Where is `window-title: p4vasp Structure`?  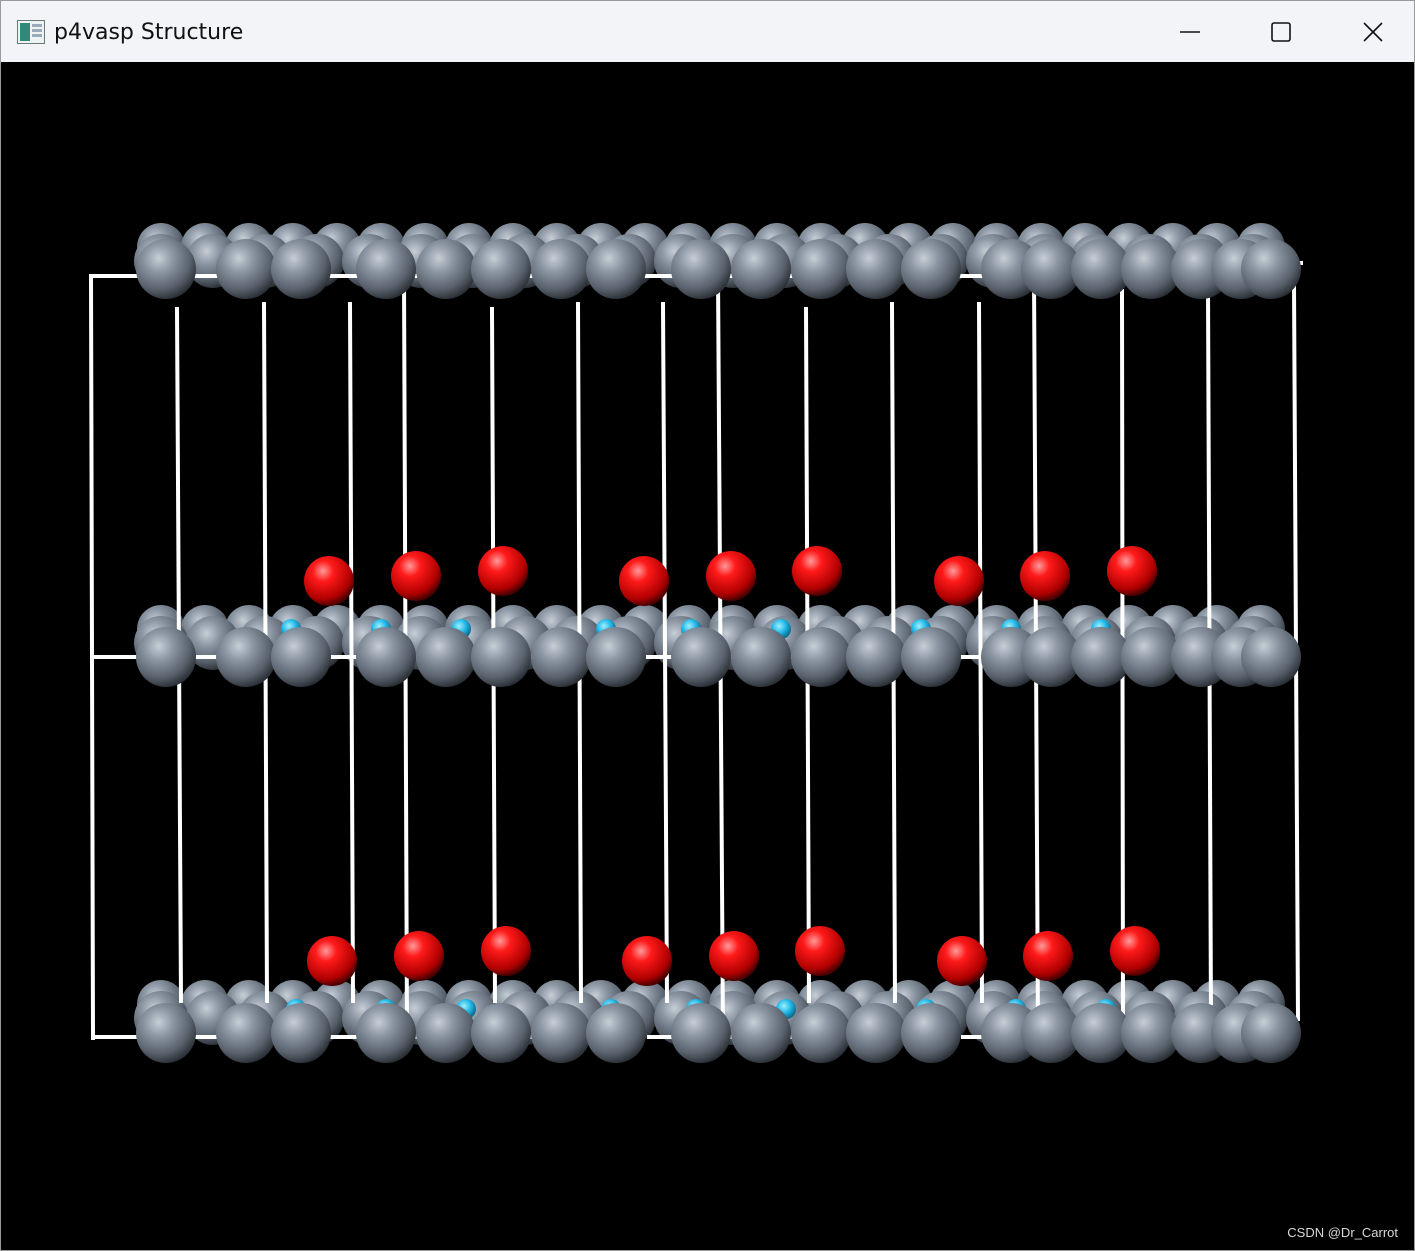
window-title: p4vasp Structure is located at coordinates (149, 32).